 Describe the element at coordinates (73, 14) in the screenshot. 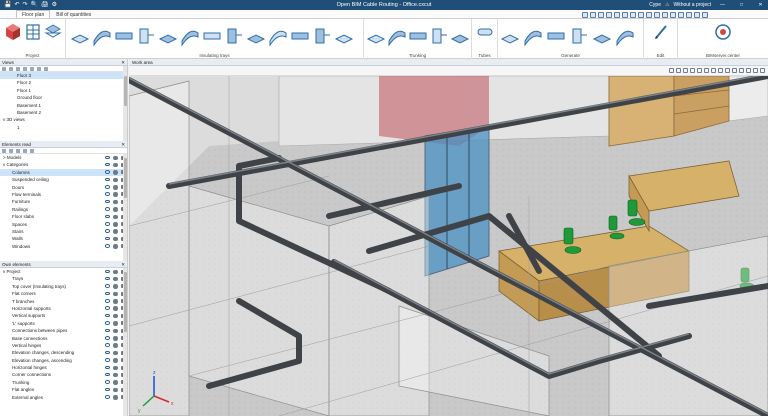

I see `tab-bill-of-quantities: Bill of quantities` at that location.